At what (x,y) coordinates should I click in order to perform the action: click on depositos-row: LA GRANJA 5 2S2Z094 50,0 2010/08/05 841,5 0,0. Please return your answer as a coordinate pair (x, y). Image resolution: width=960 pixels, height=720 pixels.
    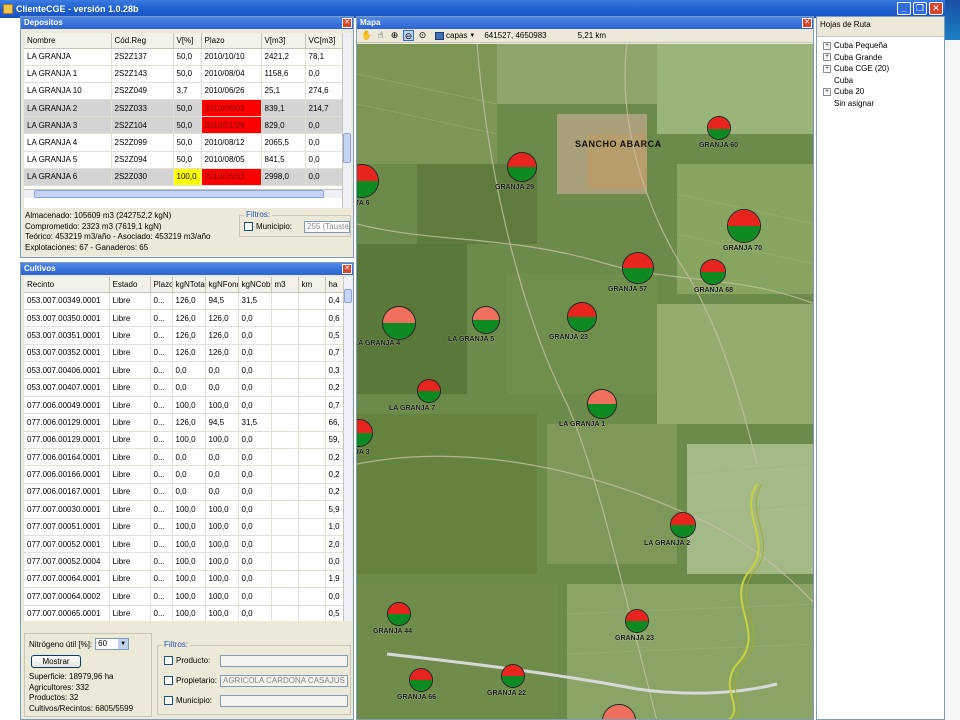
    Looking at the image, I should click on (183, 160).